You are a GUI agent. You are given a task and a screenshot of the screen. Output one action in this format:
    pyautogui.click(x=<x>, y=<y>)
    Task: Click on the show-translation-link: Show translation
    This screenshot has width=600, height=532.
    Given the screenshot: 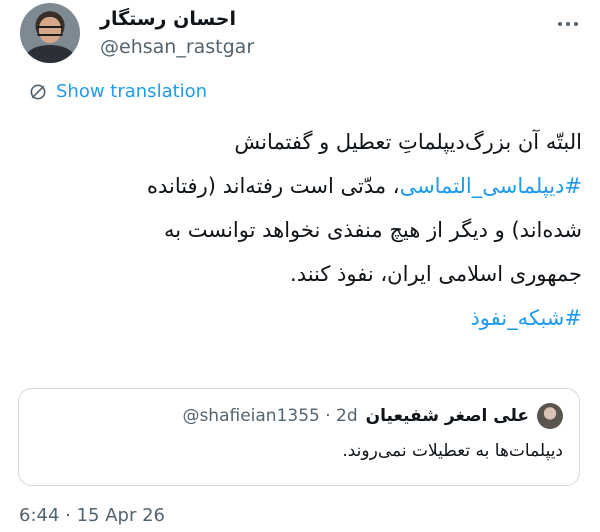 What is the action you would take?
    pyautogui.click(x=117, y=91)
    